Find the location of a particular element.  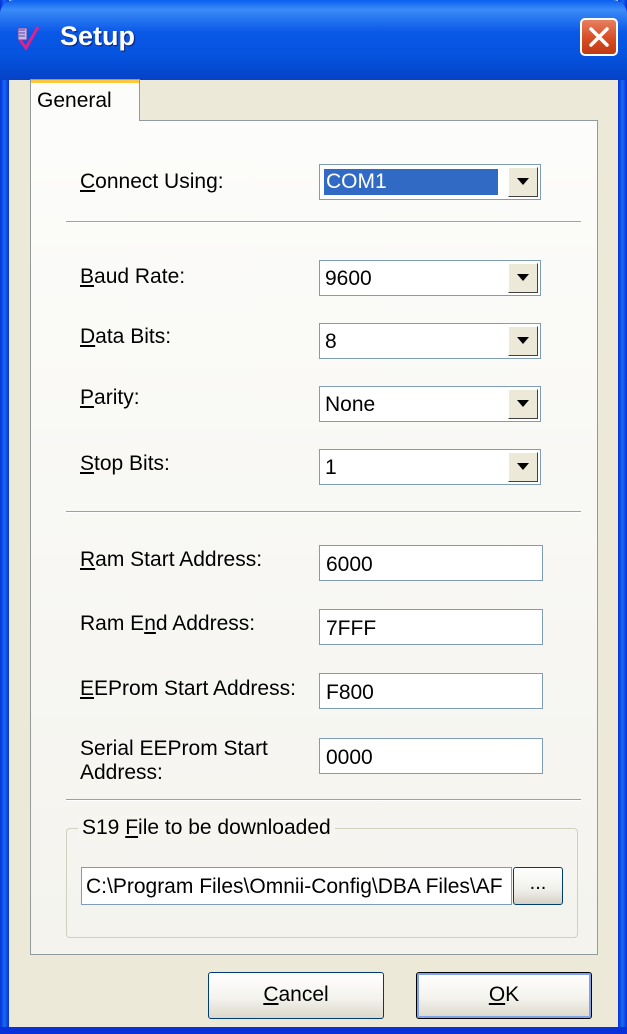

ram-start-address-label: Ram Start Address: is located at coordinates (171, 559).